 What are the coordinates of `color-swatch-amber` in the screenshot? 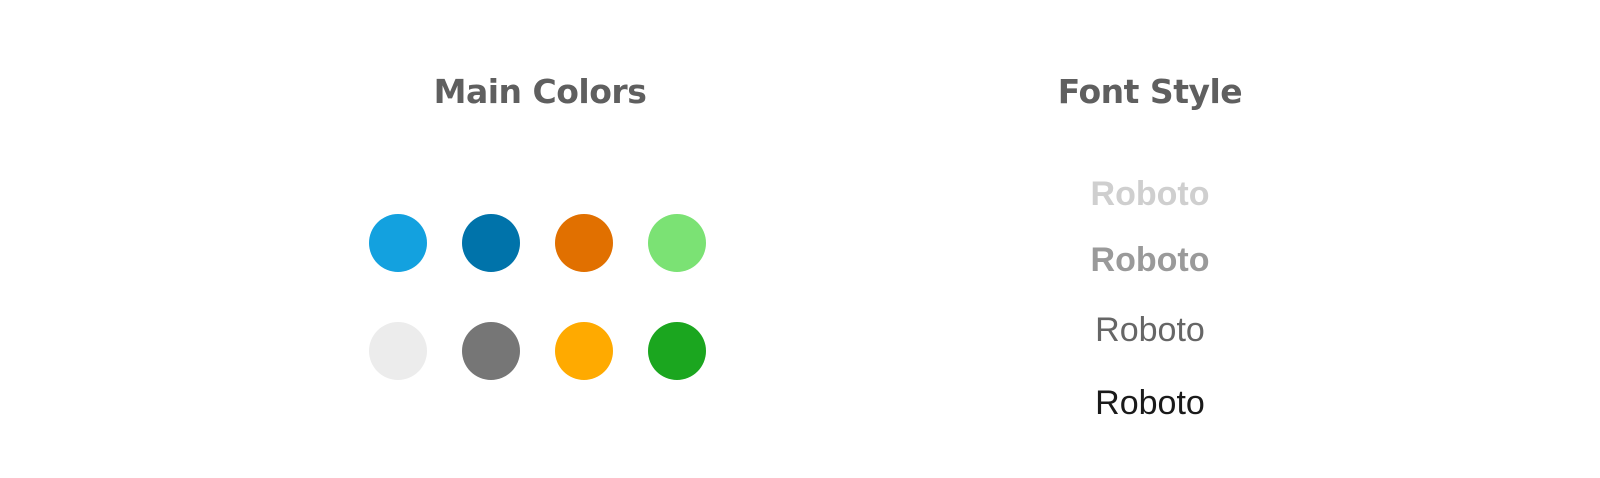 It's located at (584, 351).